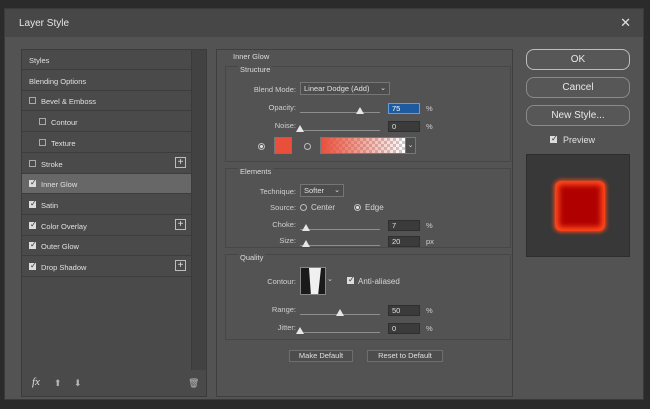 The image size is (650, 409). Describe the element at coordinates (107, 205) in the screenshot. I see `styles-list-item: Satin` at that location.